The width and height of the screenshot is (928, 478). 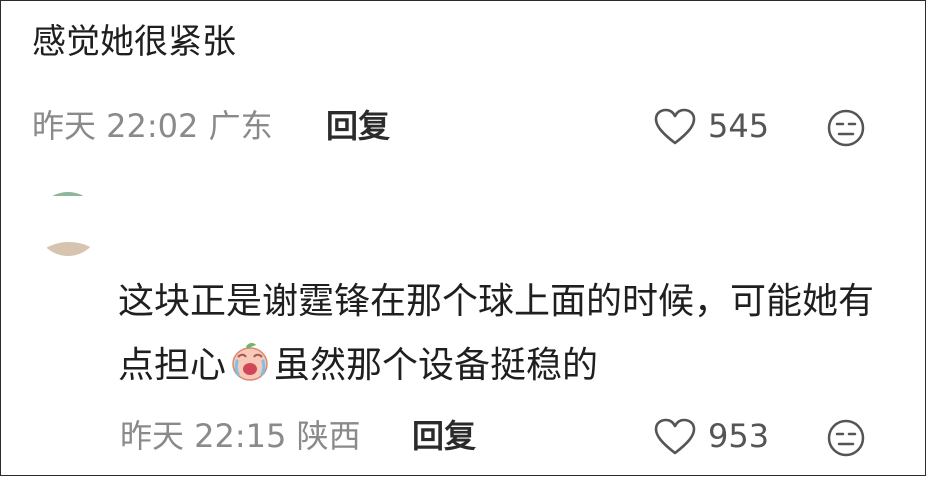 What do you see at coordinates (240, 126) in the screenshot?
I see `comment-location: 广东` at bounding box center [240, 126].